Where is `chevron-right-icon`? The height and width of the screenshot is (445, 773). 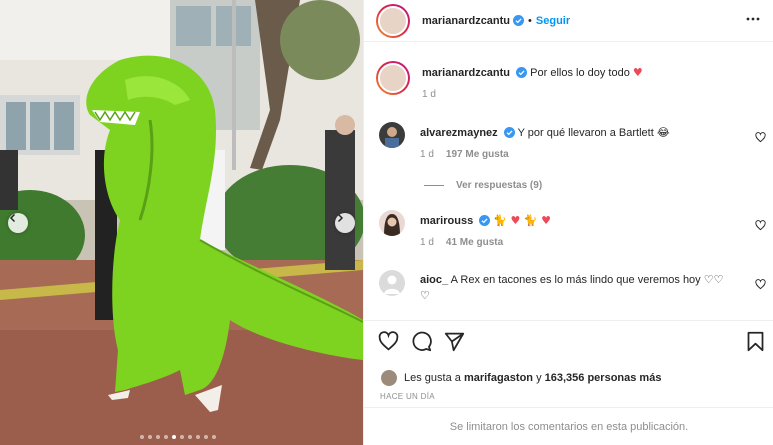
chevron-right-icon is located at coordinates (340, 218).